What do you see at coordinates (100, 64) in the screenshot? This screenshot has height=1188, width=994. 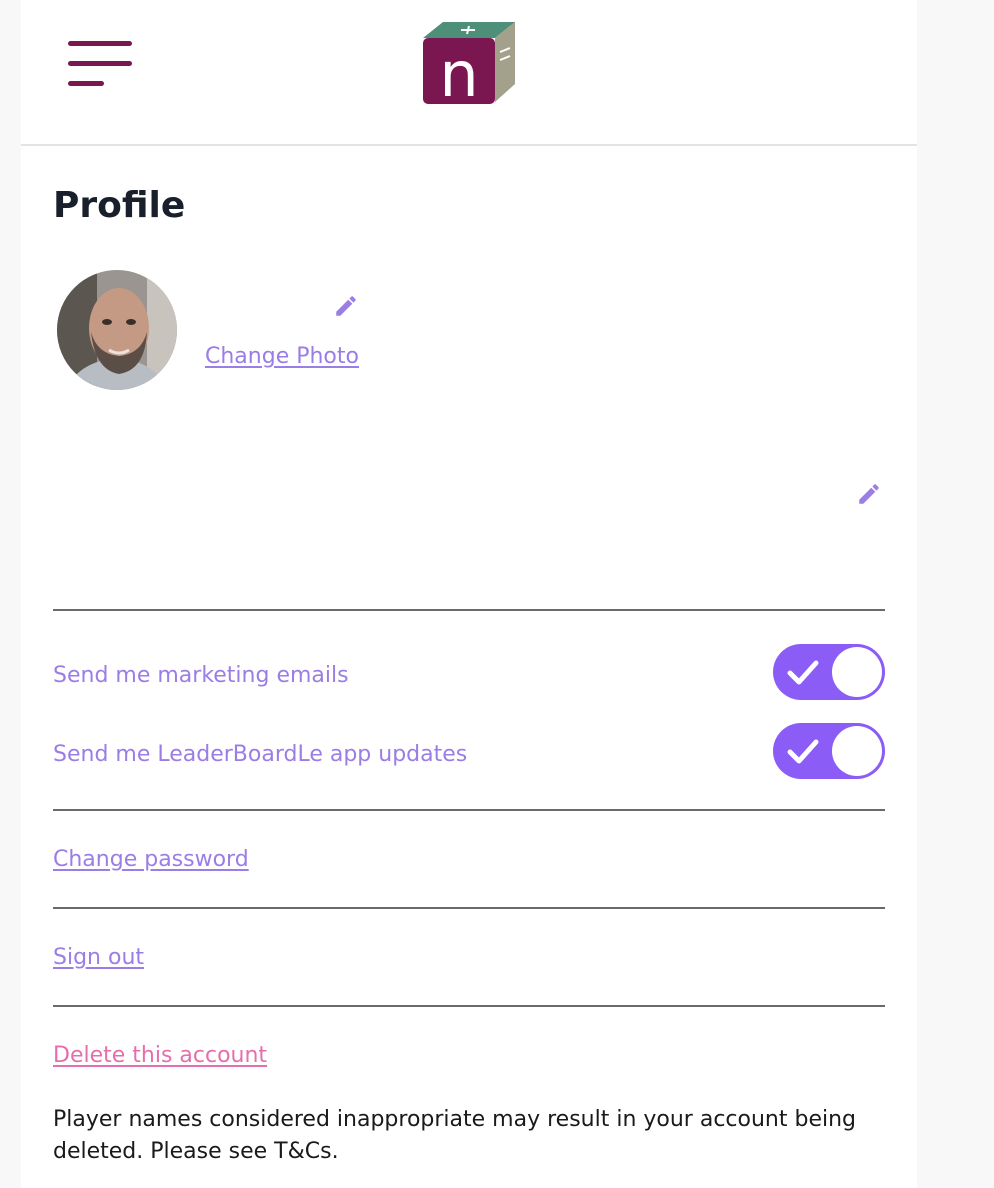 I see `hamburger-menu-icon` at bounding box center [100, 64].